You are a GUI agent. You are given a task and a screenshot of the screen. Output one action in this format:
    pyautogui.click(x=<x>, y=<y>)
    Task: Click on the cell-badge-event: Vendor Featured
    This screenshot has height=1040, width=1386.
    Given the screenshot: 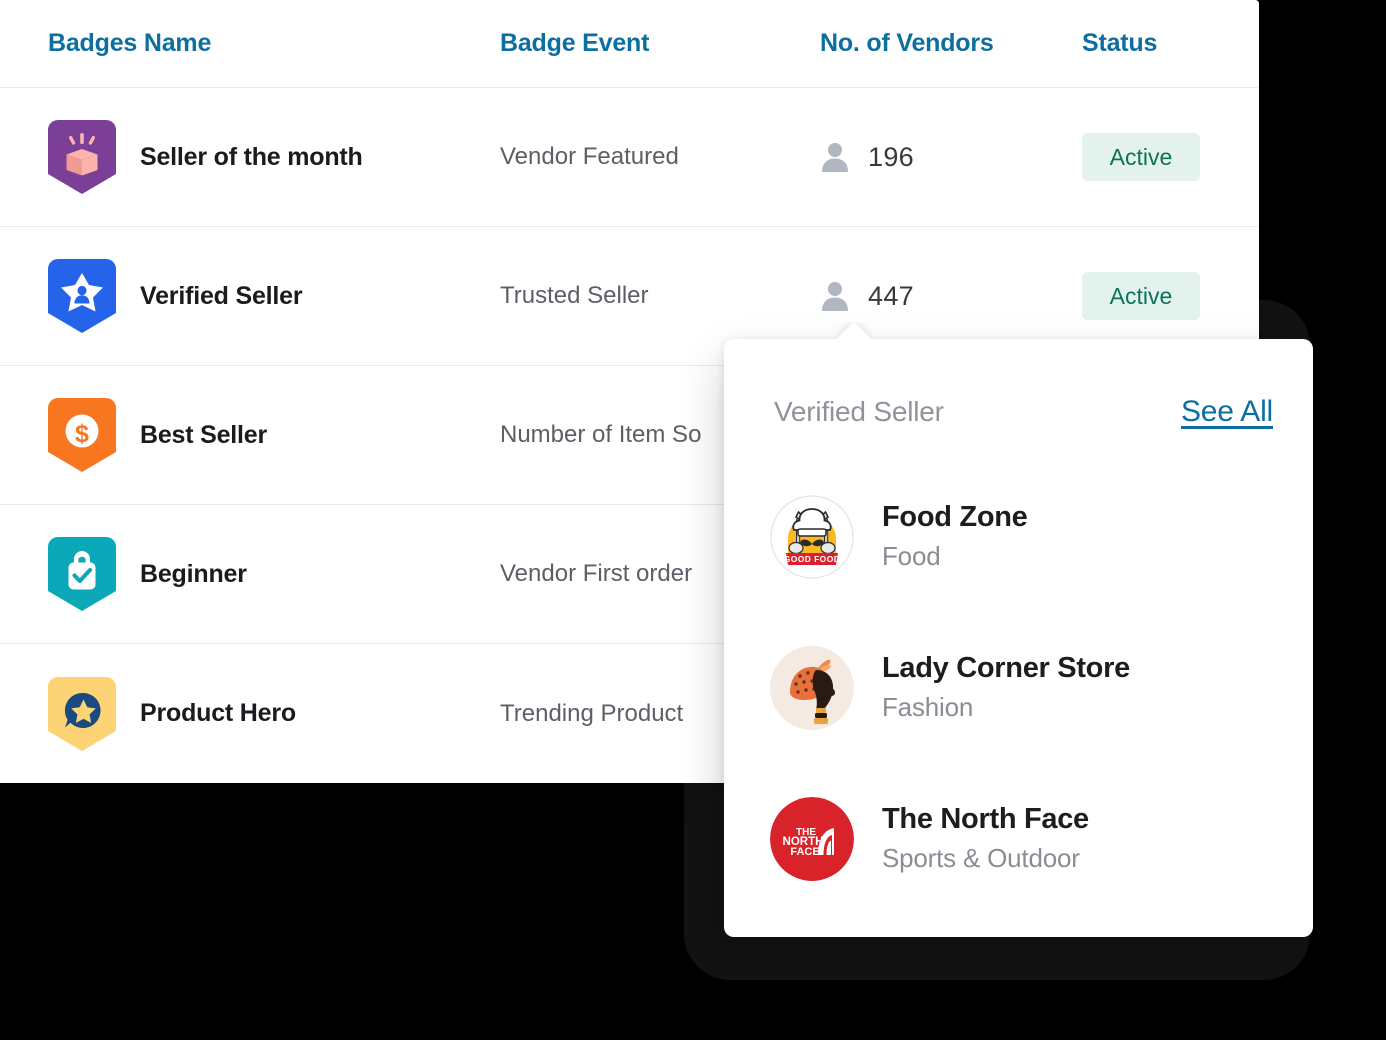 What is the action you would take?
    pyautogui.click(x=589, y=156)
    